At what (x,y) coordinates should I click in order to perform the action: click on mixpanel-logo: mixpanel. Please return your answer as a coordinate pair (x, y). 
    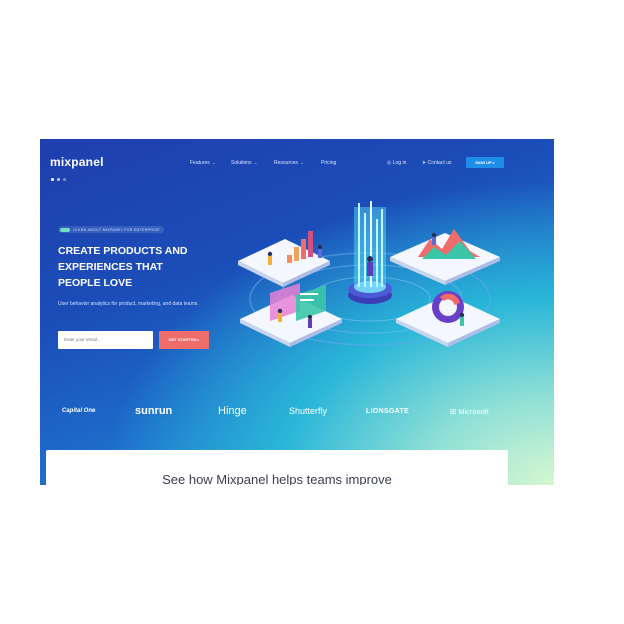
    Looking at the image, I should click on (77, 162).